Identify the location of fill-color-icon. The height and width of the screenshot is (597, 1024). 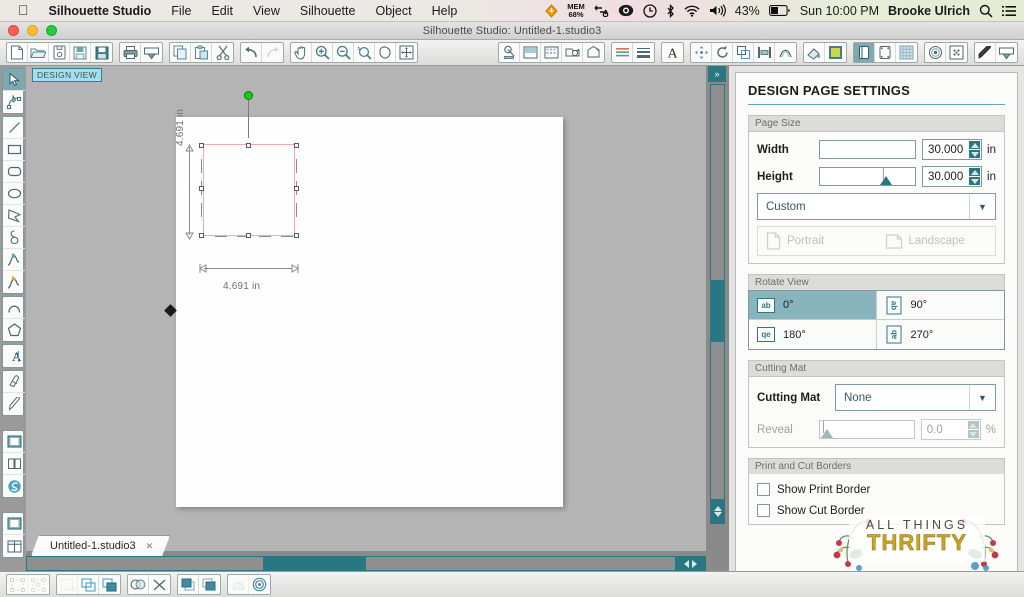
(814, 52).